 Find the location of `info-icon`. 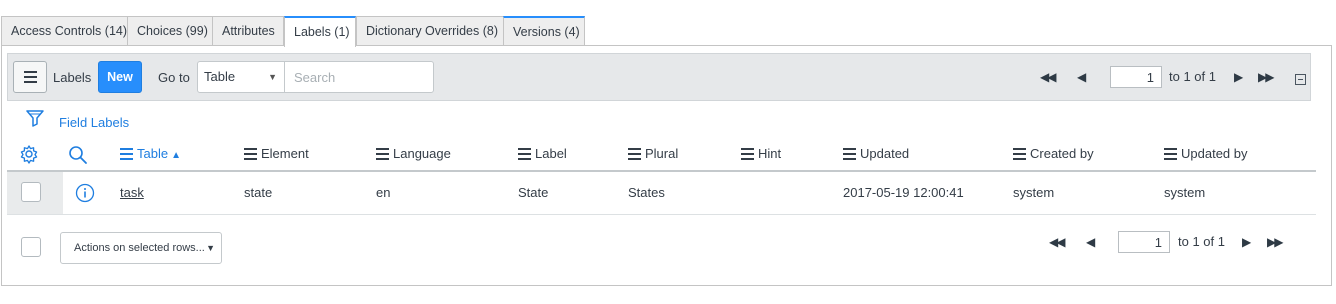

info-icon is located at coordinates (85, 193).